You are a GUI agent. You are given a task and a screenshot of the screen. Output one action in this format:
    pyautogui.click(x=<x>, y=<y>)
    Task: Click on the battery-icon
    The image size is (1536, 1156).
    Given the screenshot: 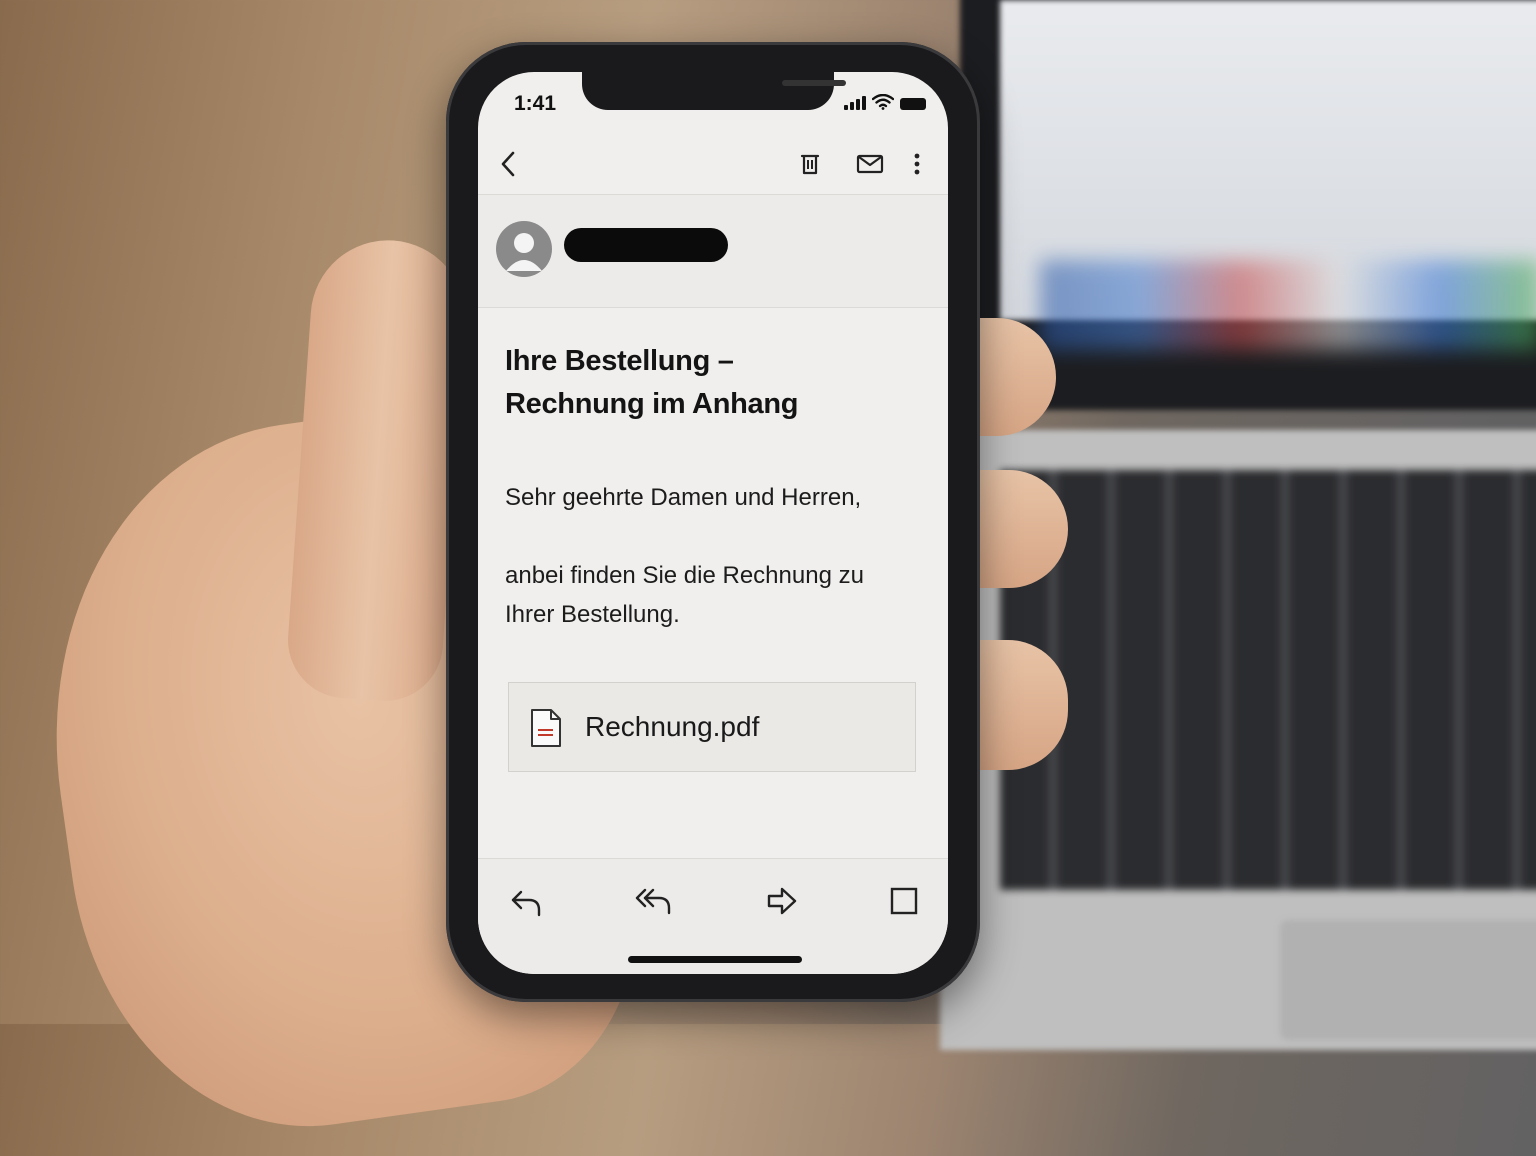 What is the action you would take?
    pyautogui.click(x=913, y=104)
    